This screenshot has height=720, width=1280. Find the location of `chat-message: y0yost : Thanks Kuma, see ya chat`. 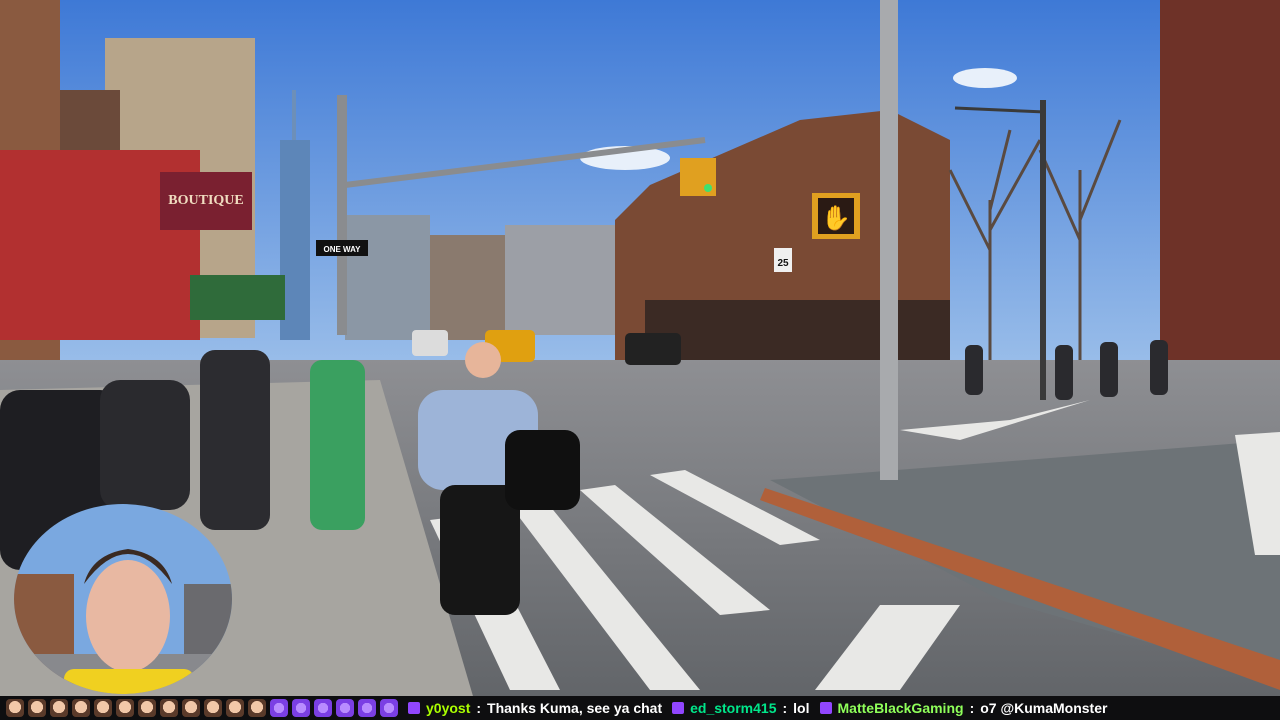

chat-message: y0yost : Thanks Kuma, see ya chat is located at coordinates (535, 708).